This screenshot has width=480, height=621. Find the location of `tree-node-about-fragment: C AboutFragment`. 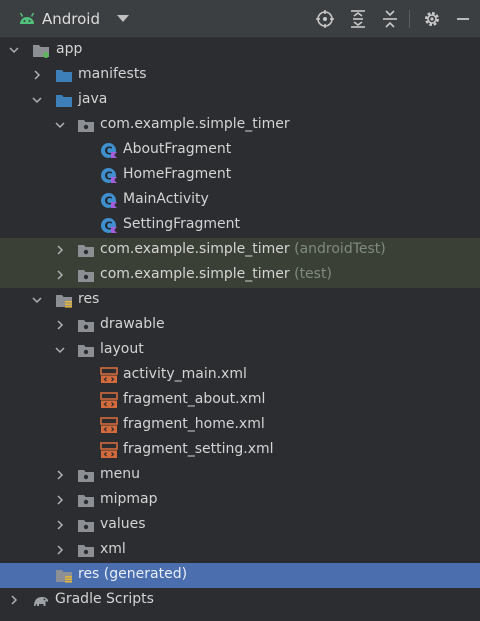

tree-node-about-fragment: C AboutFragment is located at coordinates (240, 150).